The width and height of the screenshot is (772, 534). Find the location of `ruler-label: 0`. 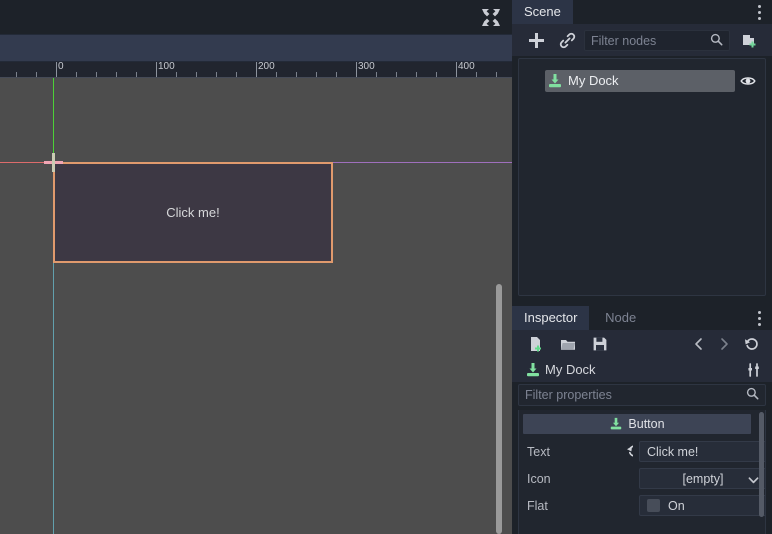

ruler-label: 0 is located at coordinates (61, 67).